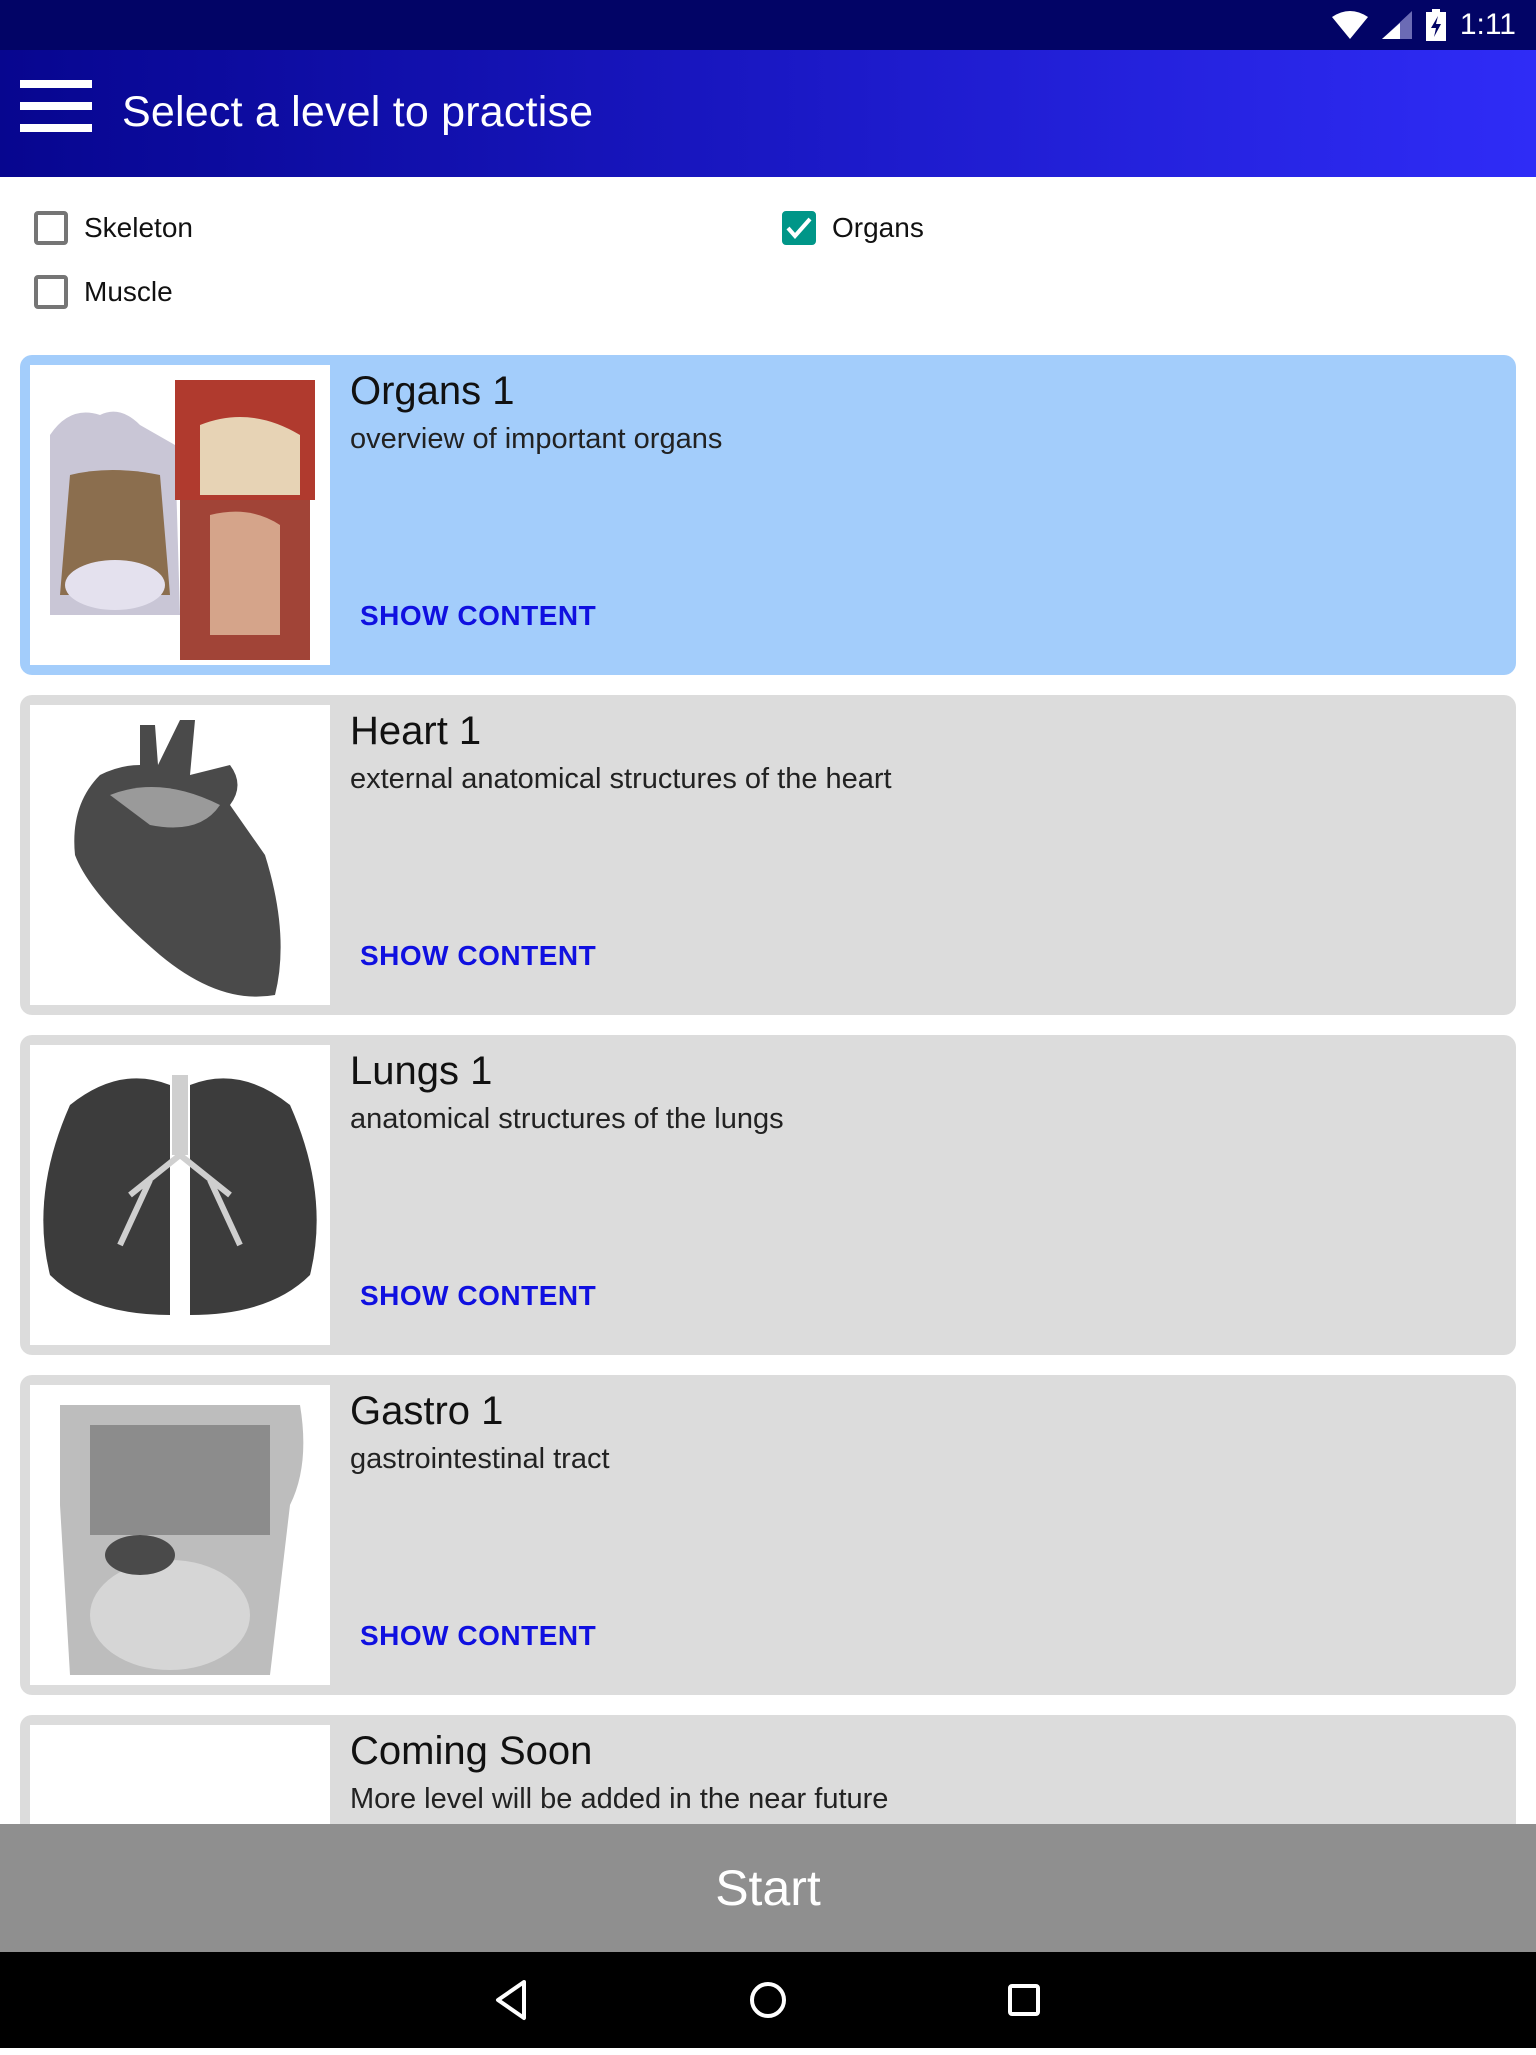 This screenshot has width=1536, height=2055. What do you see at coordinates (427, 1411) in the screenshot?
I see `level-title: Gastro 1` at bounding box center [427, 1411].